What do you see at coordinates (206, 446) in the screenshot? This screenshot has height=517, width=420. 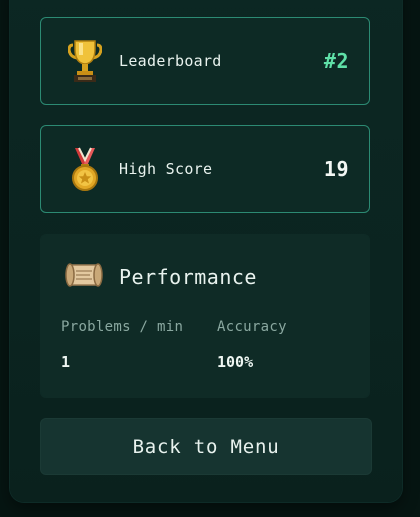 I see `back-to-menu-button: Back to Menu` at bounding box center [206, 446].